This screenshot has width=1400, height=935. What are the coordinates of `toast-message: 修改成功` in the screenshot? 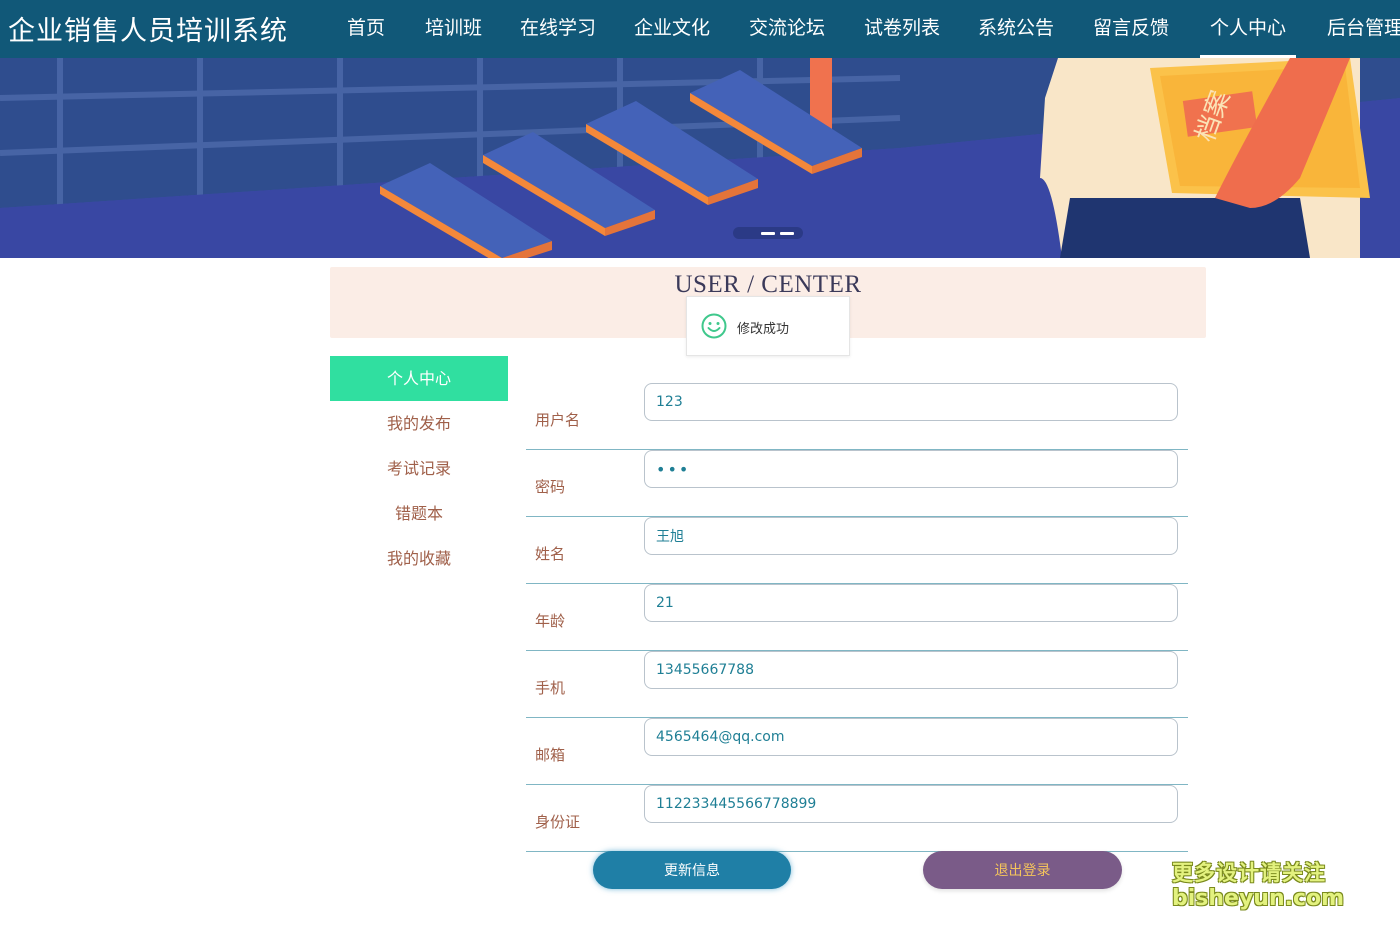 It's located at (763, 329).